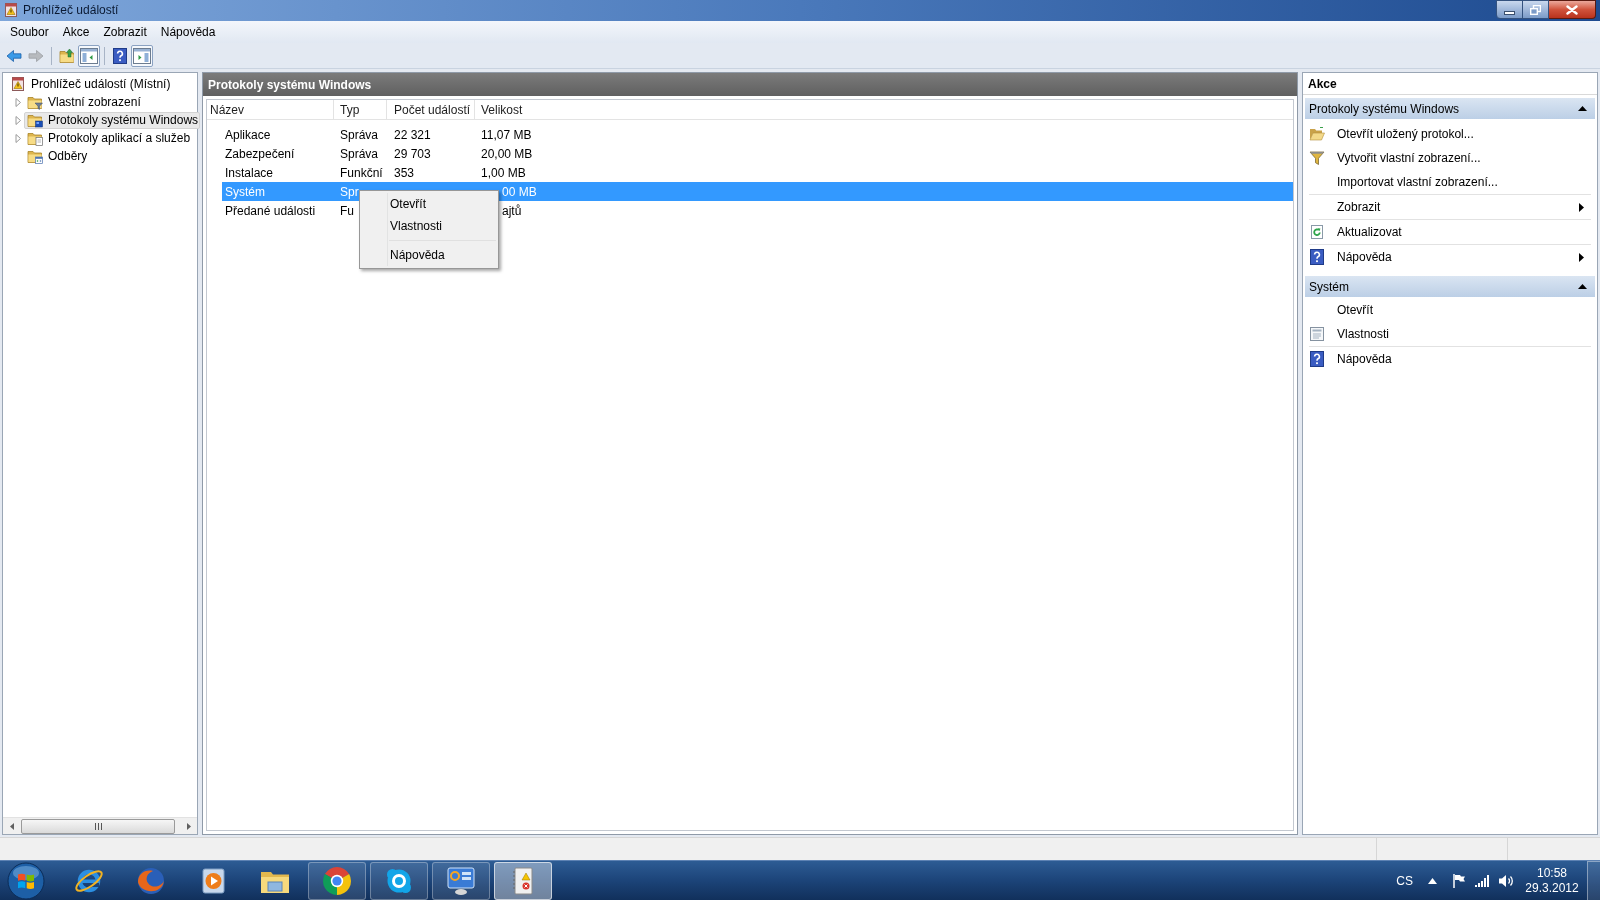  Describe the element at coordinates (1506, 880) in the screenshot. I see `speaker-icon` at that location.